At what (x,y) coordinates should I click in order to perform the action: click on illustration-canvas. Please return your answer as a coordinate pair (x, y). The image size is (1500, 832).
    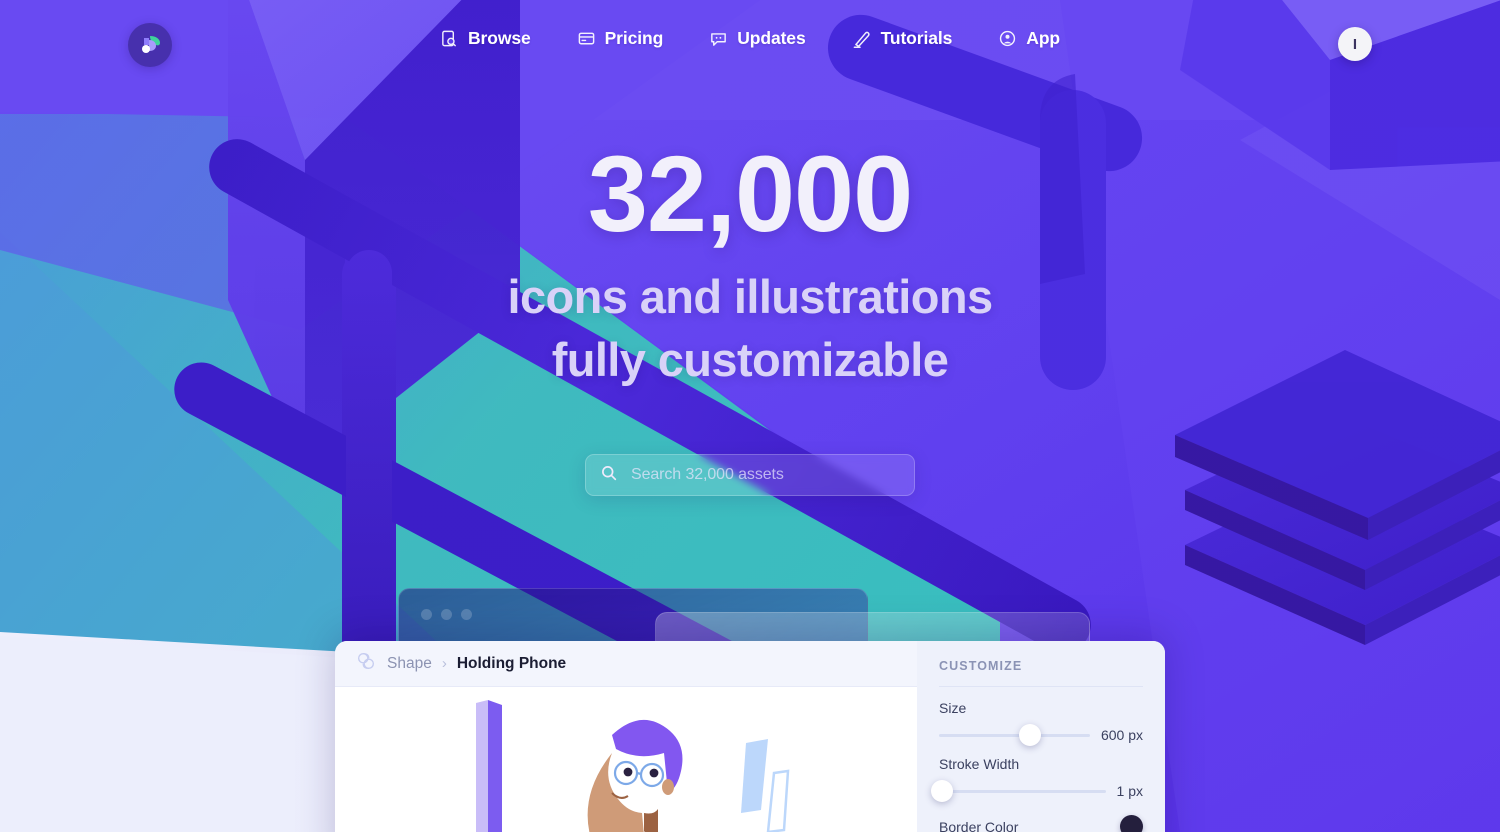
    Looking at the image, I should click on (626, 759).